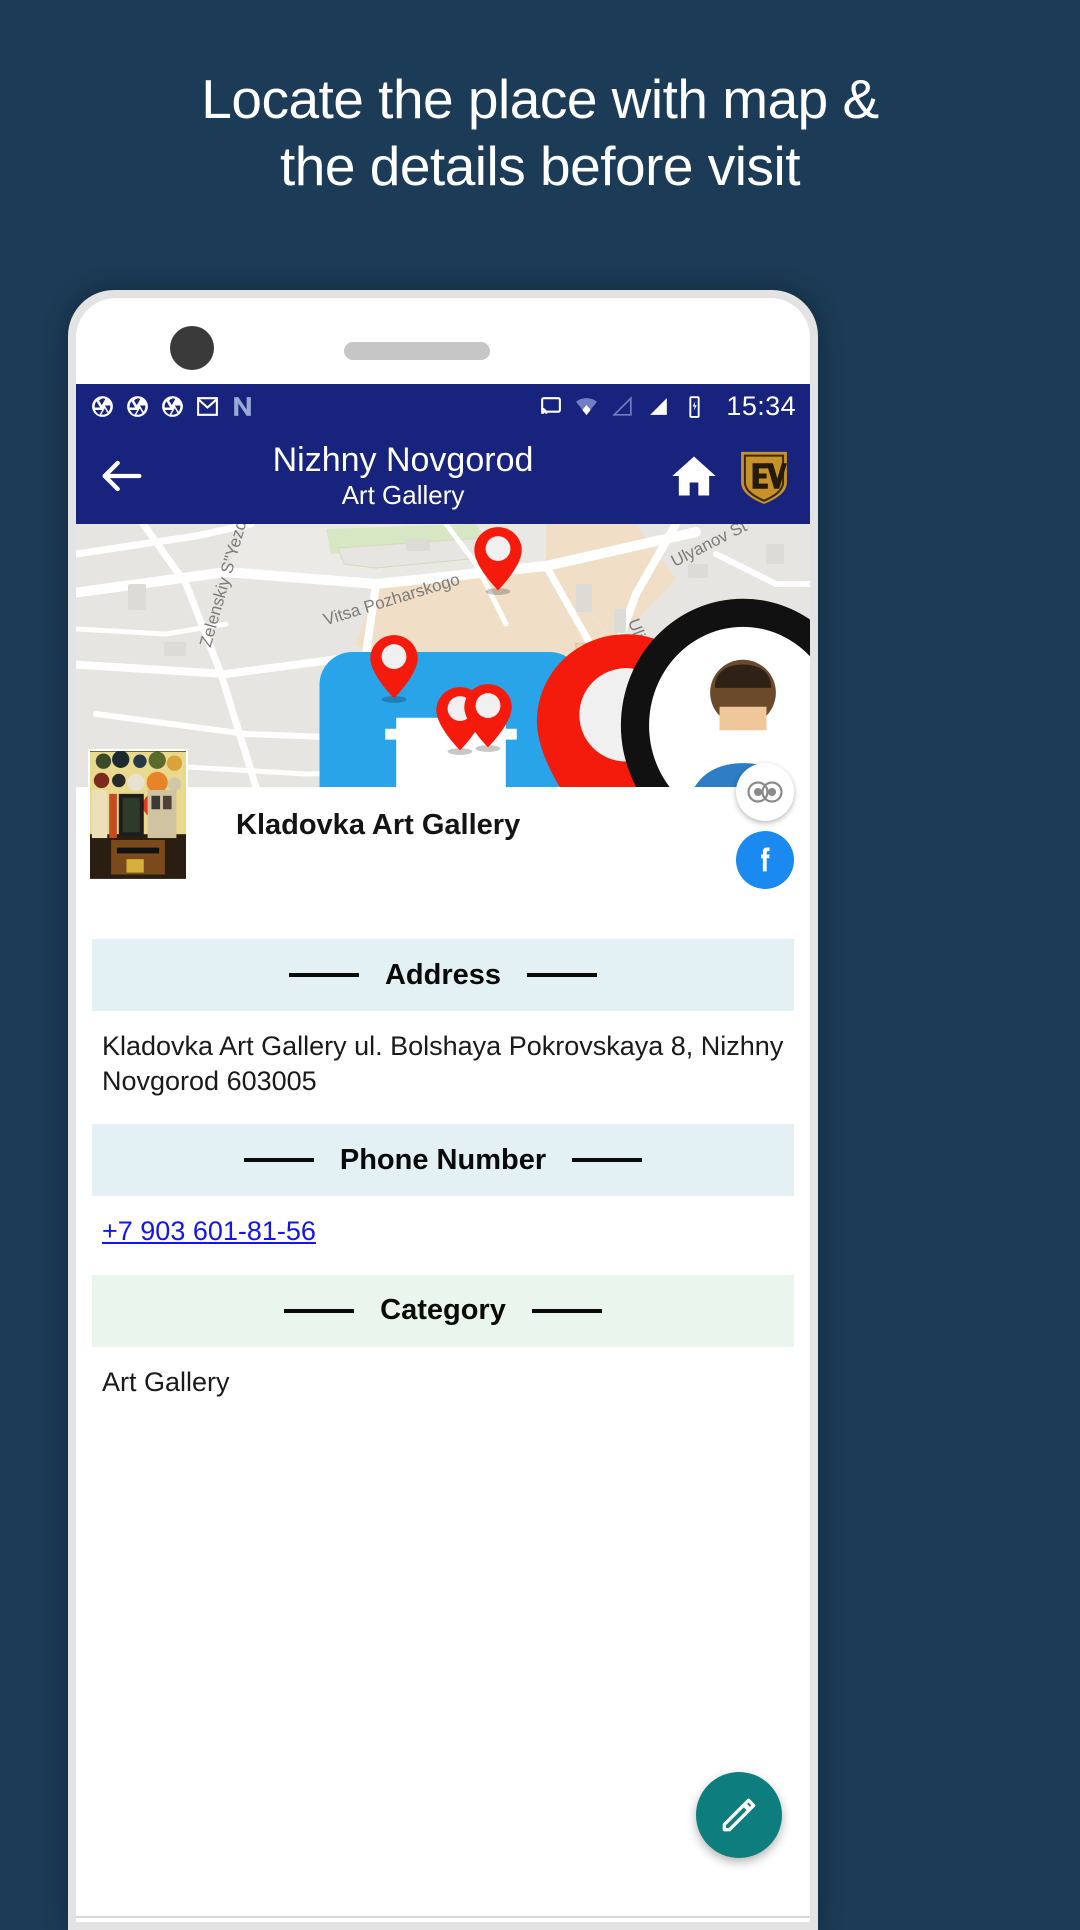 This screenshot has width=1080, height=1930. What do you see at coordinates (659, 406) in the screenshot?
I see `signal-full-icon` at bounding box center [659, 406].